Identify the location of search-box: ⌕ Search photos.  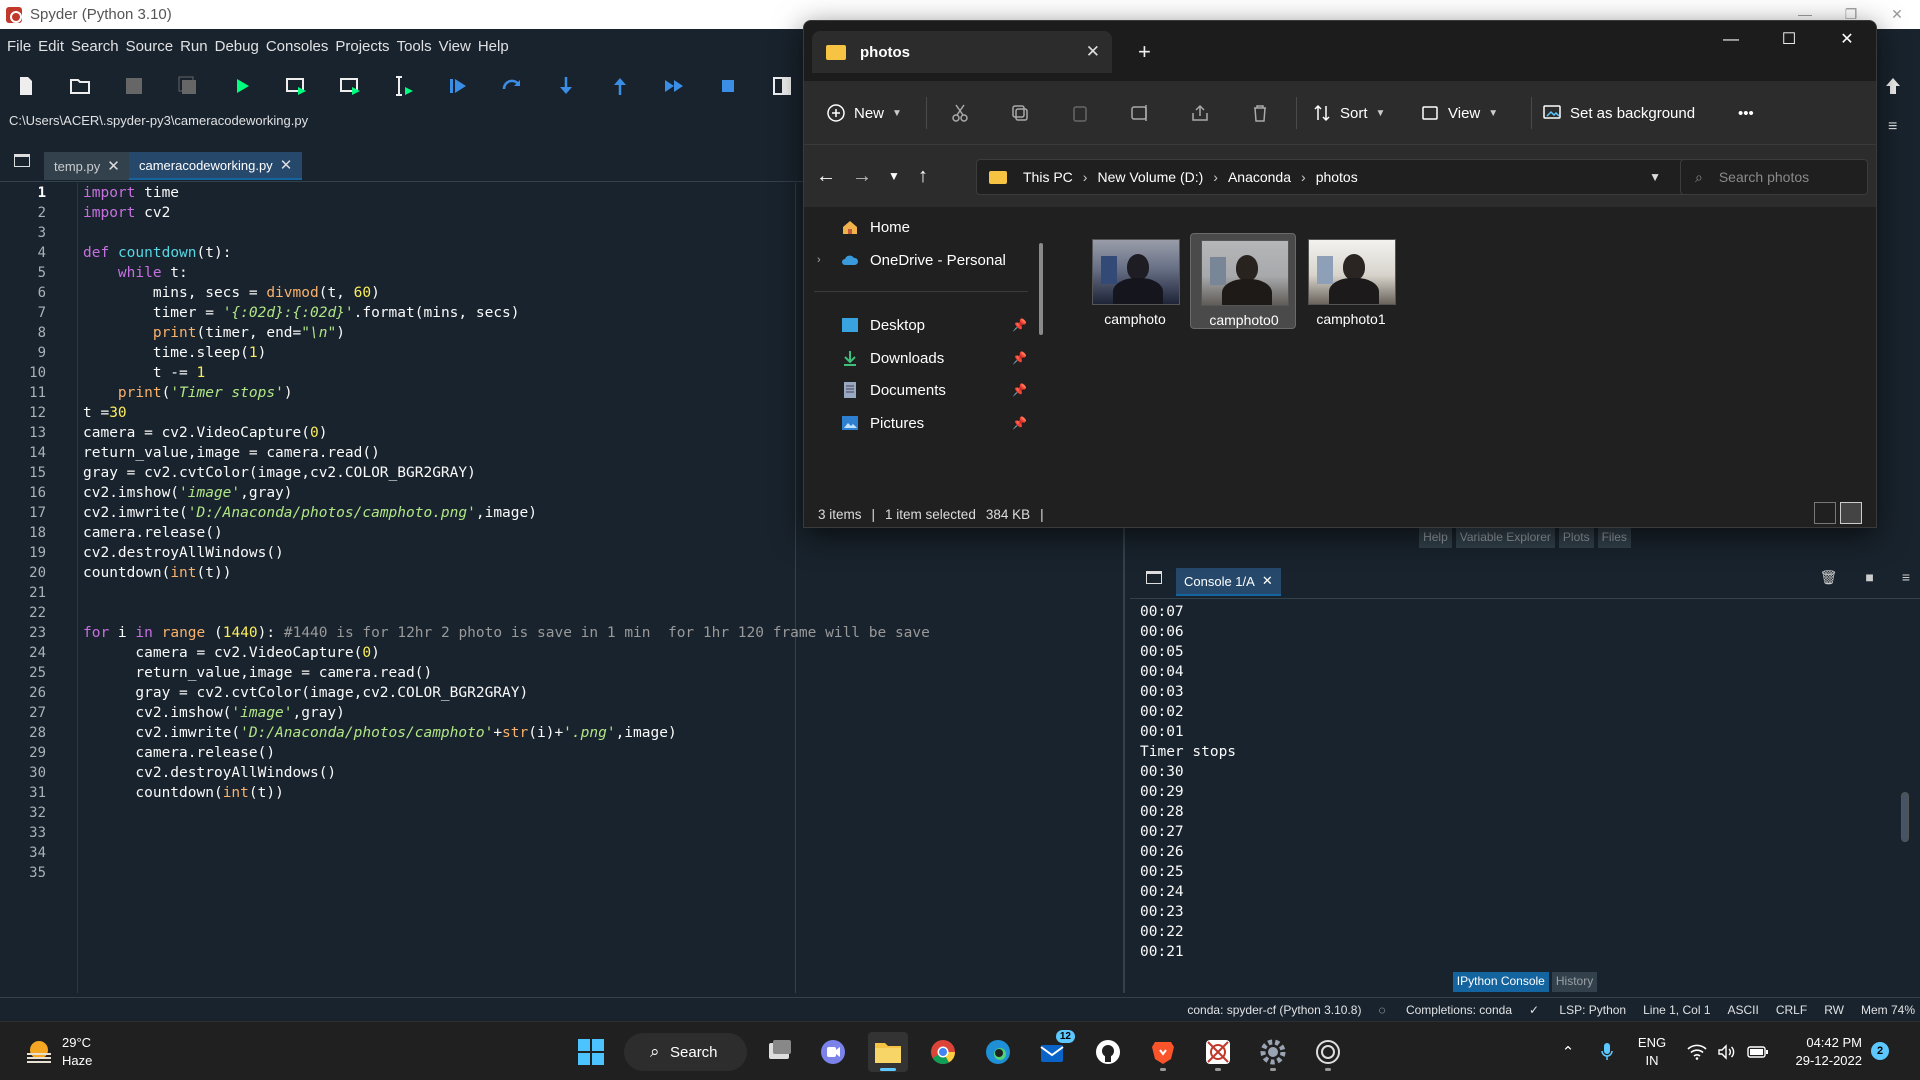
(1774, 177).